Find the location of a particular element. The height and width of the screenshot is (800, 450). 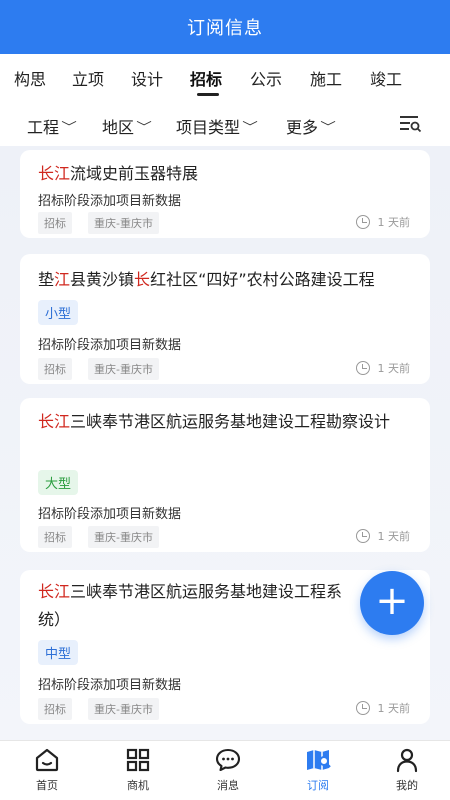

filter-more: 更多 ﹀ is located at coordinates (311, 126).